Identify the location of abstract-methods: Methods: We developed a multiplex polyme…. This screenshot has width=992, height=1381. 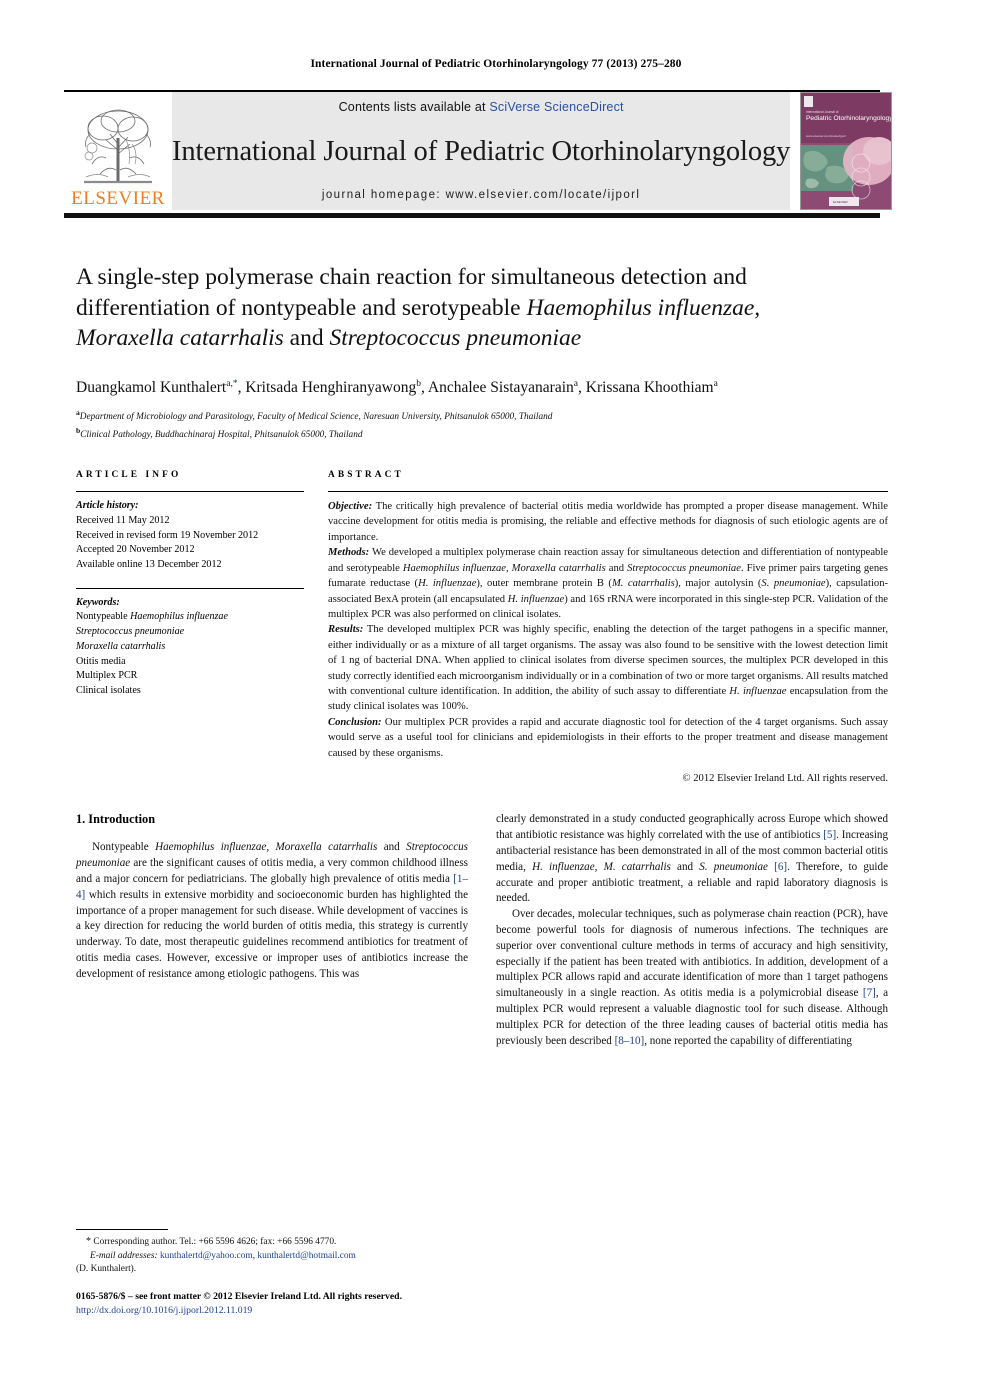
(608, 583).